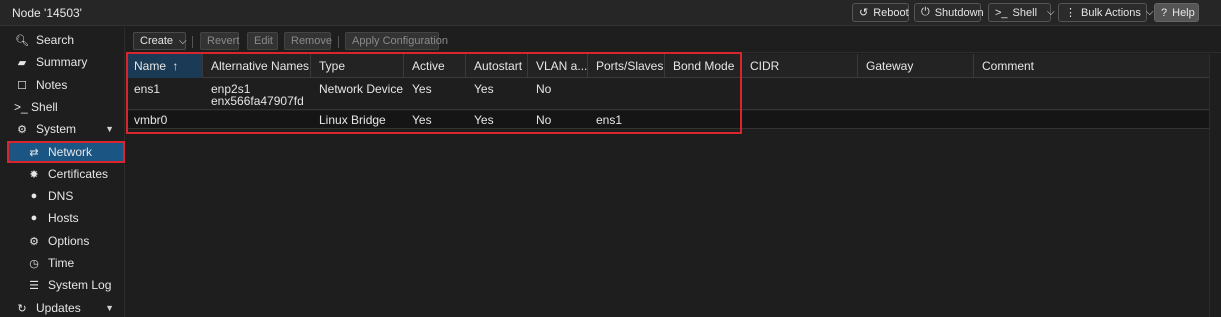 Image resolution: width=1221 pixels, height=317 pixels. Describe the element at coordinates (34, 152) in the screenshot. I see `exchange-icon: ⇄` at that location.